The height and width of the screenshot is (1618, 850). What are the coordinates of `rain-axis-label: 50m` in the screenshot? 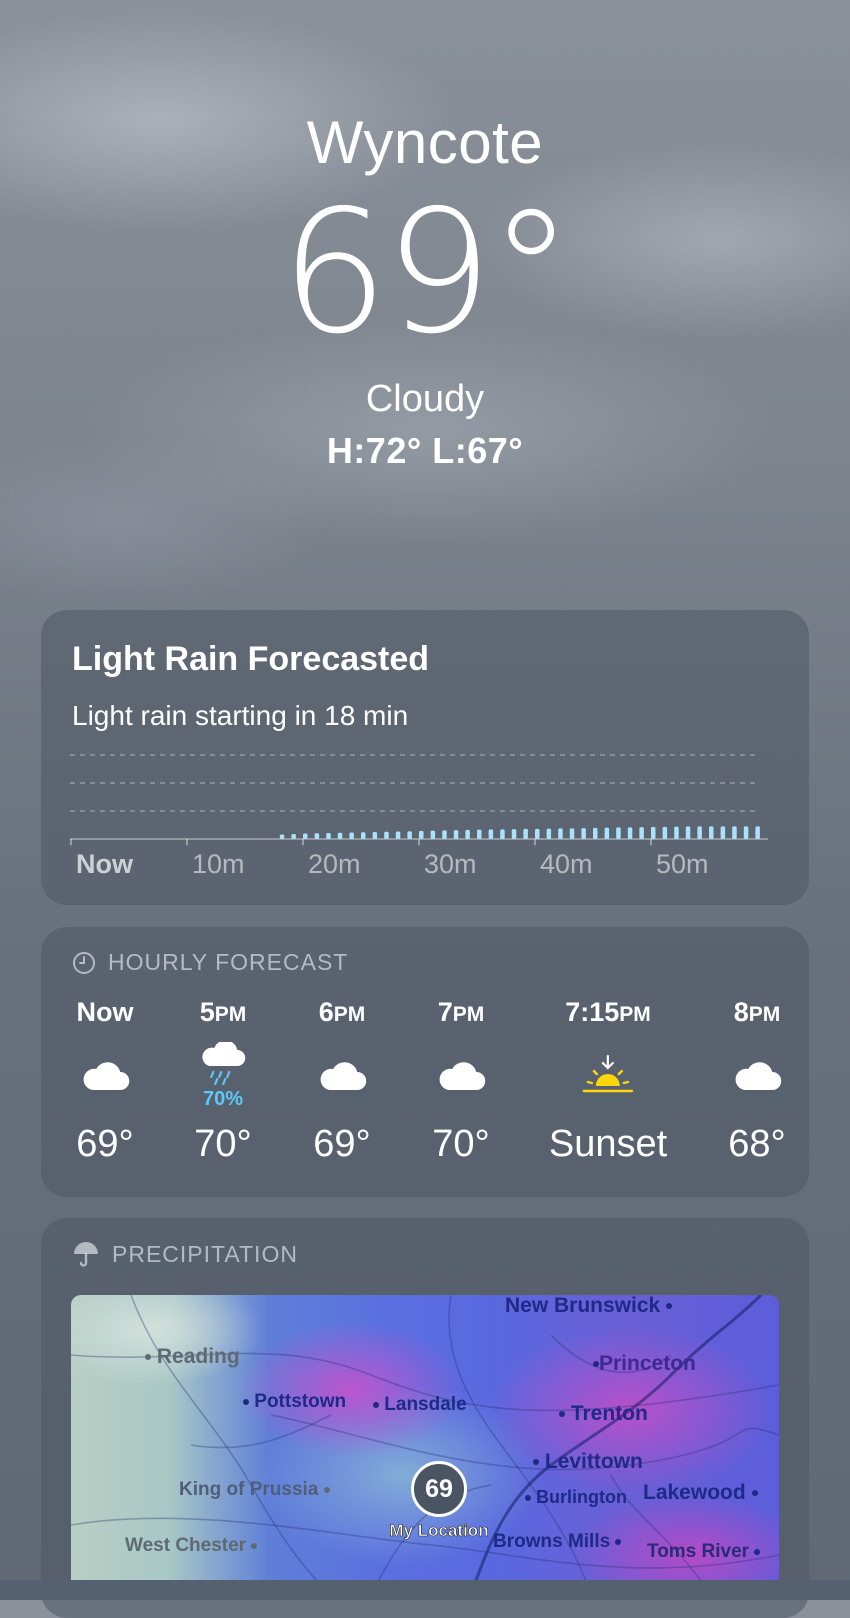 It's located at (682, 864).